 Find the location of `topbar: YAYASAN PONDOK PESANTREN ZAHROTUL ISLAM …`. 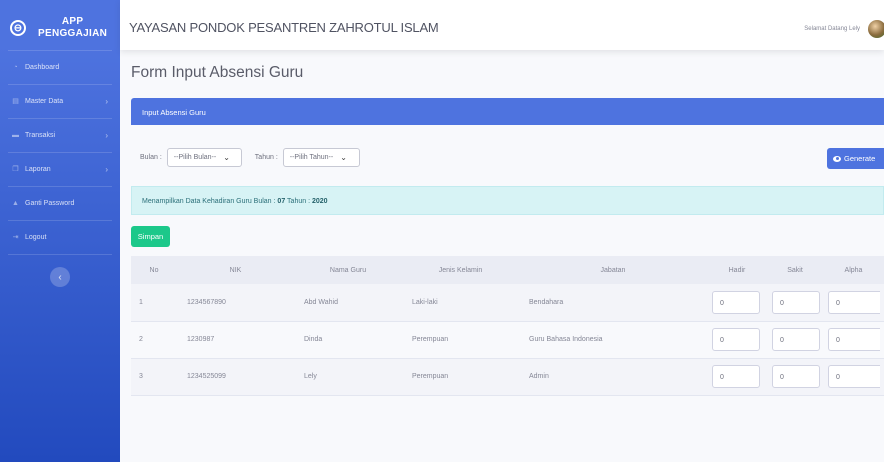

topbar: YAYASAN PONDOK PESANTREN ZAHROTUL ISLAM … is located at coordinates (502, 25).